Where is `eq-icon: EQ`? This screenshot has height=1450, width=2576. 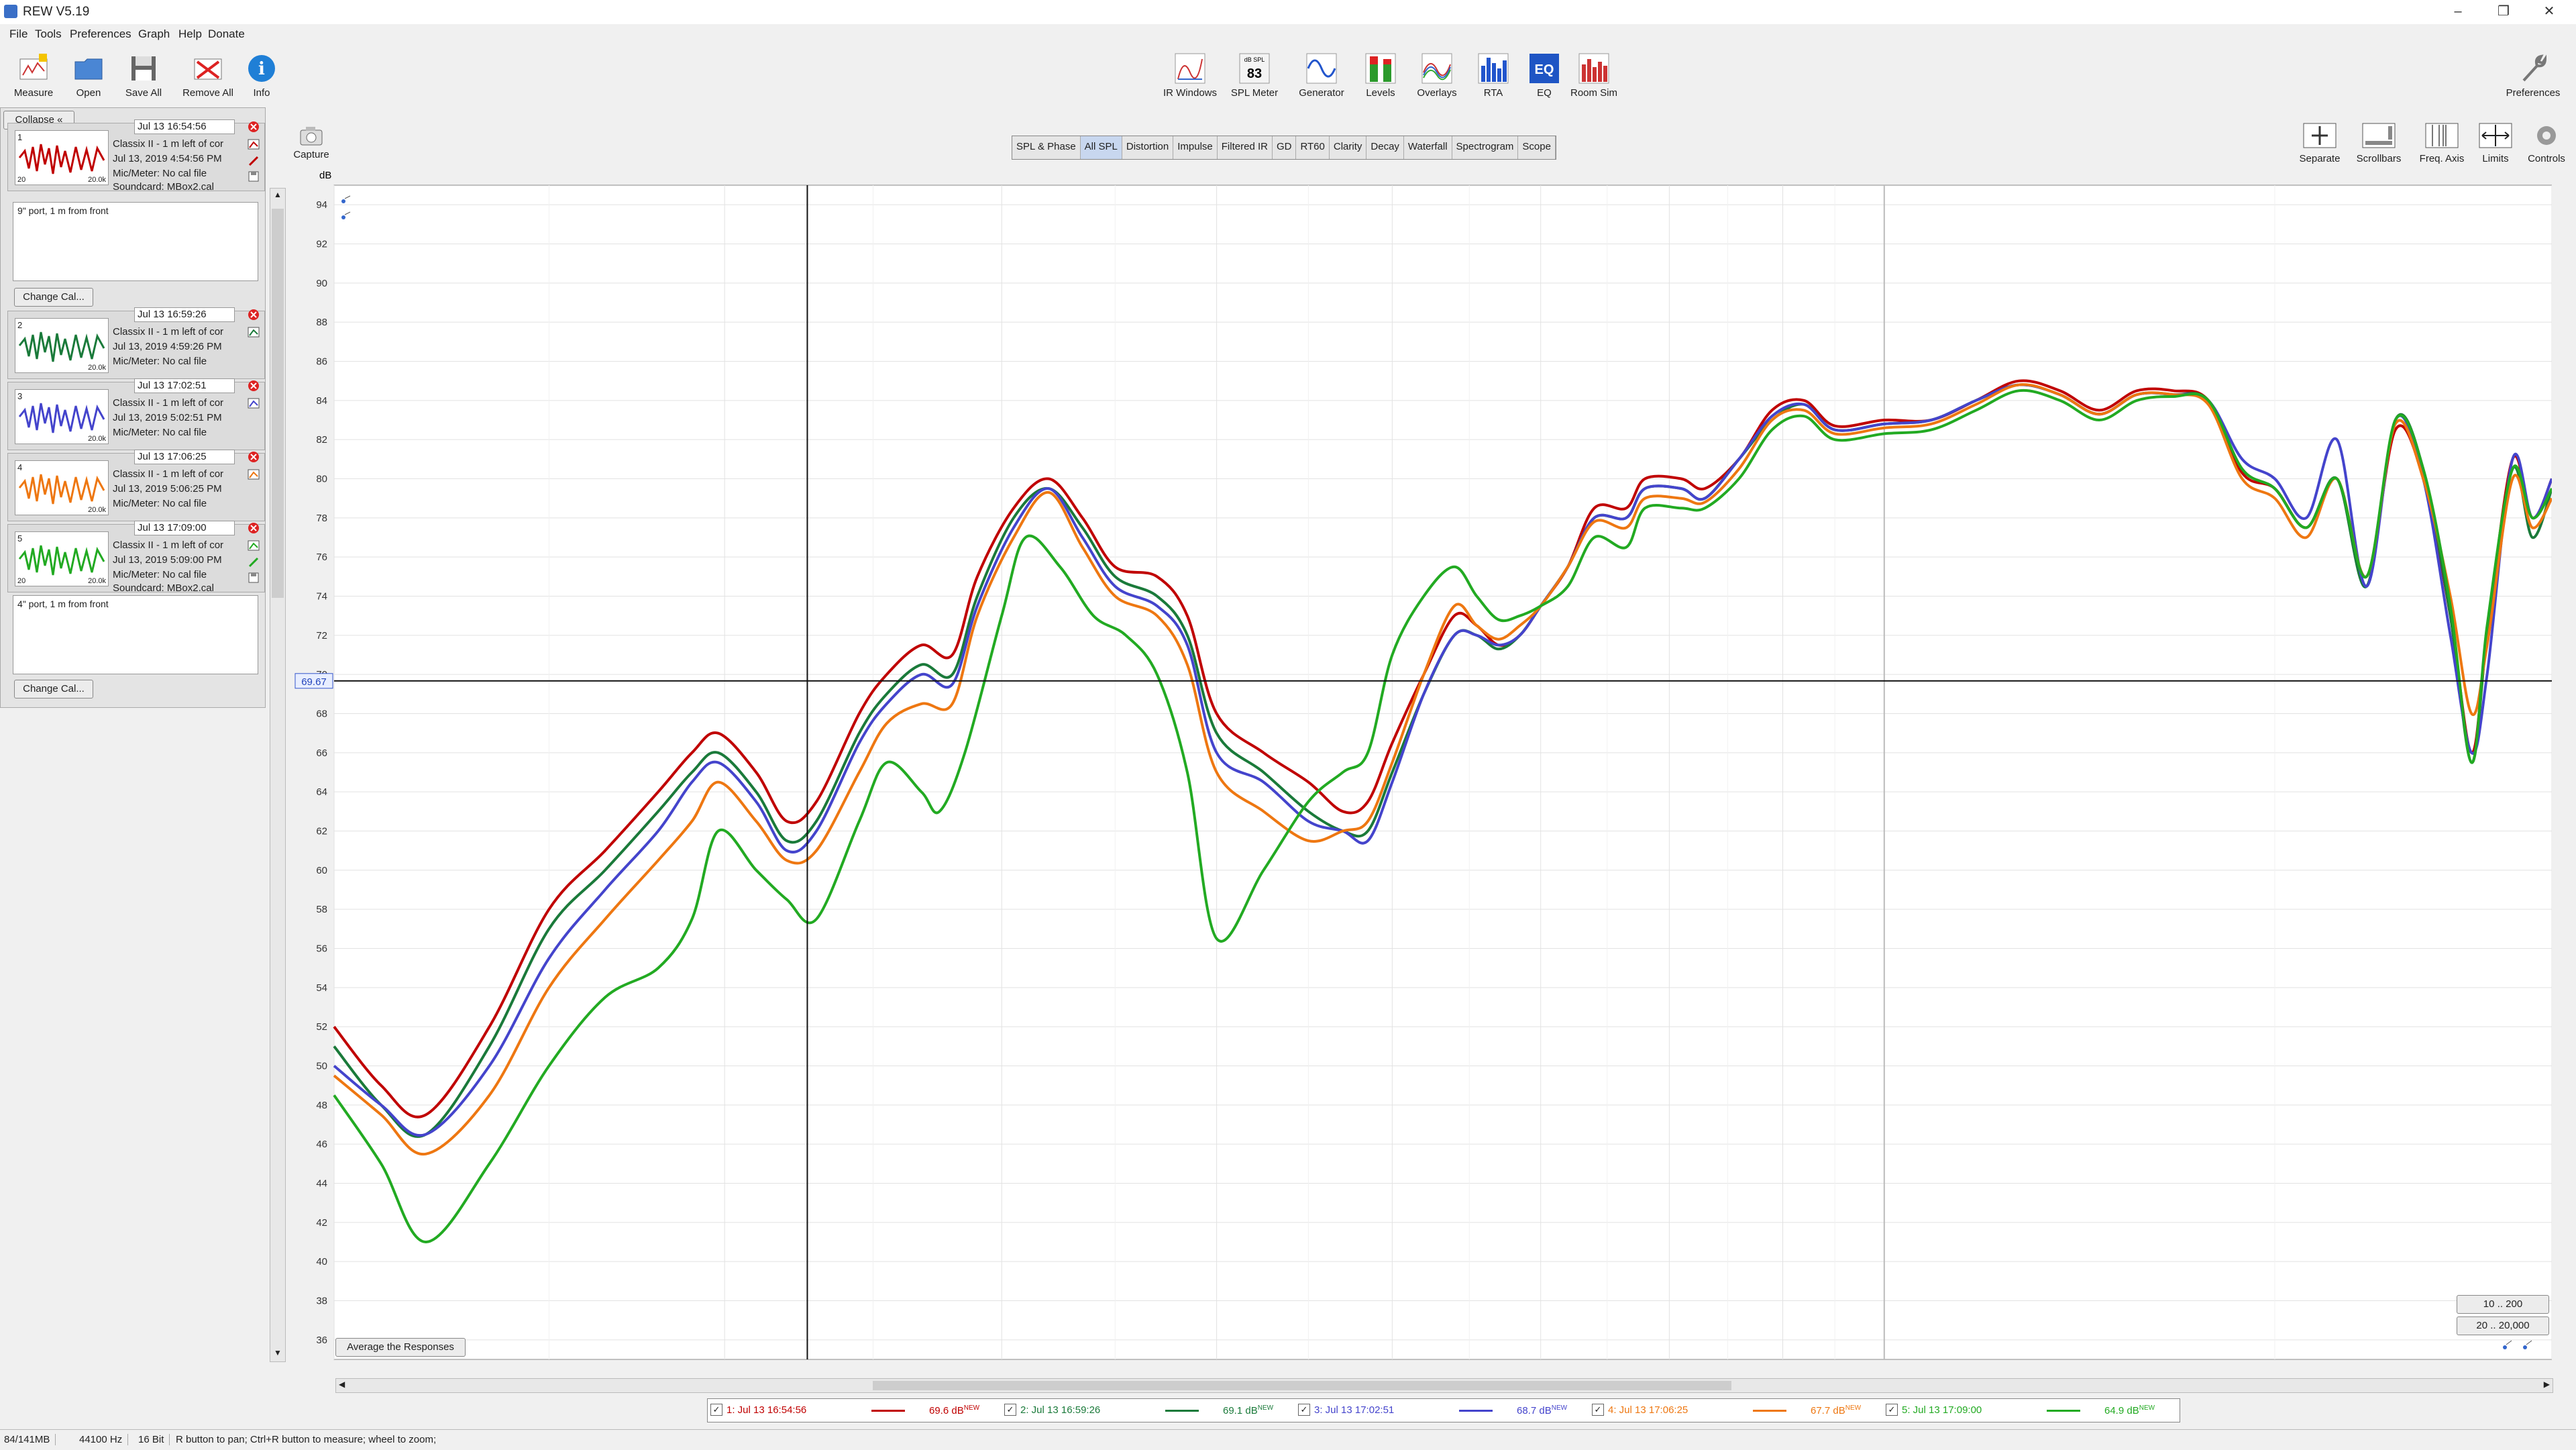 eq-icon: EQ is located at coordinates (1544, 68).